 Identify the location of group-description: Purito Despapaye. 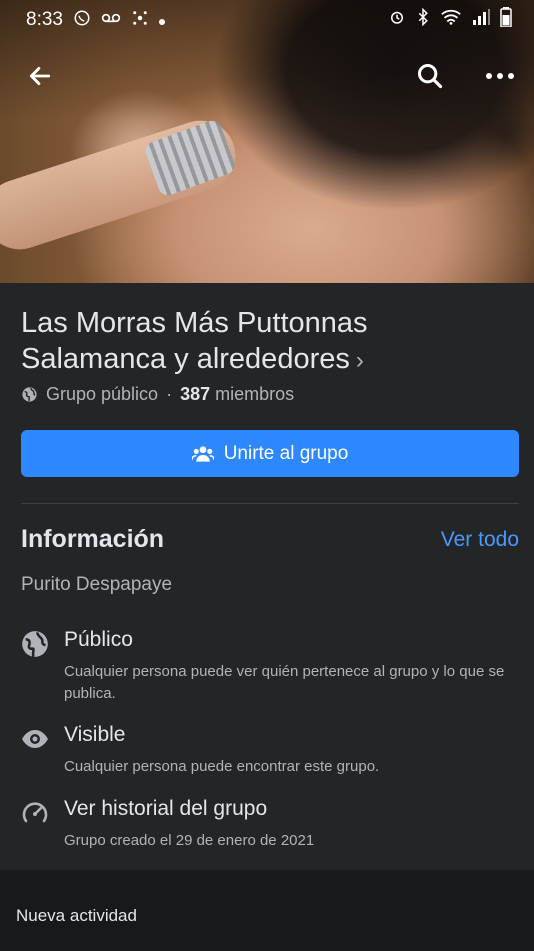
(97, 584).